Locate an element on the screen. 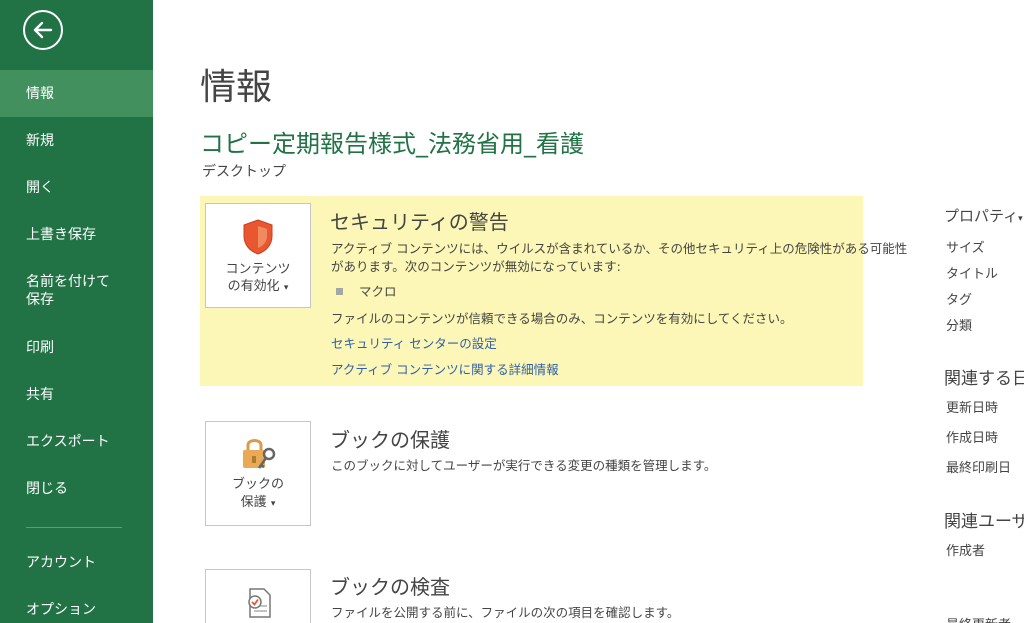  protect-workbook-description: このブックに対してユーザーが実行できる変更の種類を管理します。 is located at coordinates (524, 465).